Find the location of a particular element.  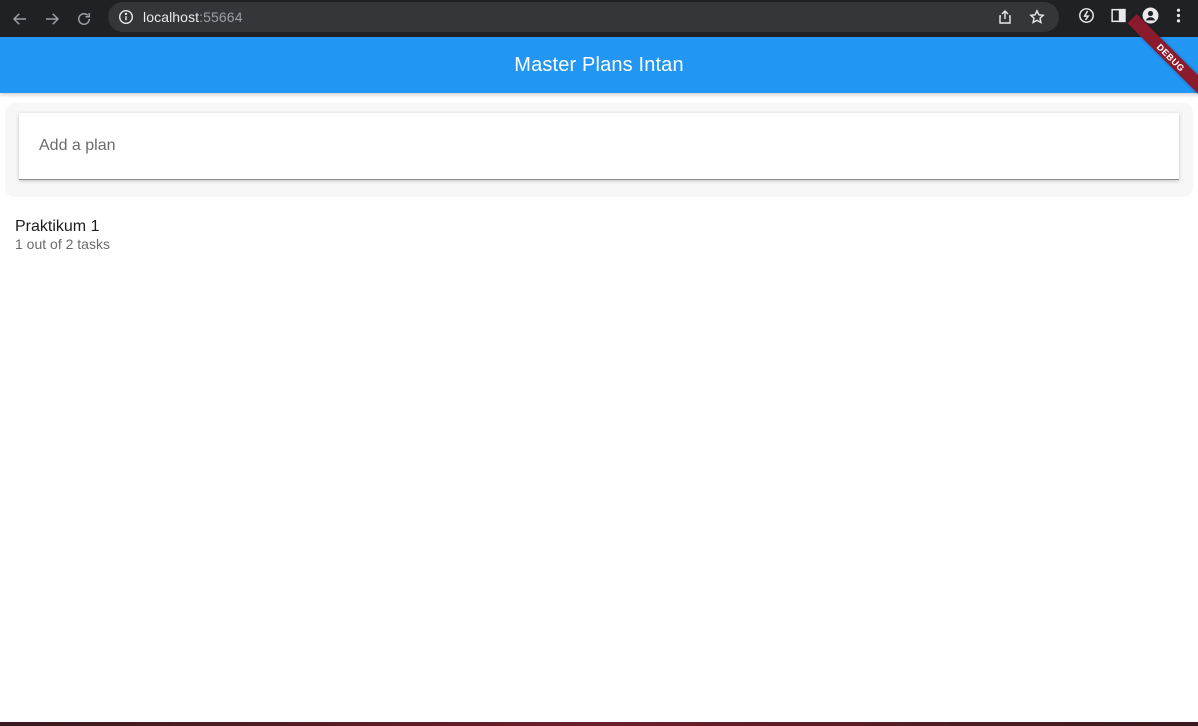

forward-icon is located at coordinates (52, 19).